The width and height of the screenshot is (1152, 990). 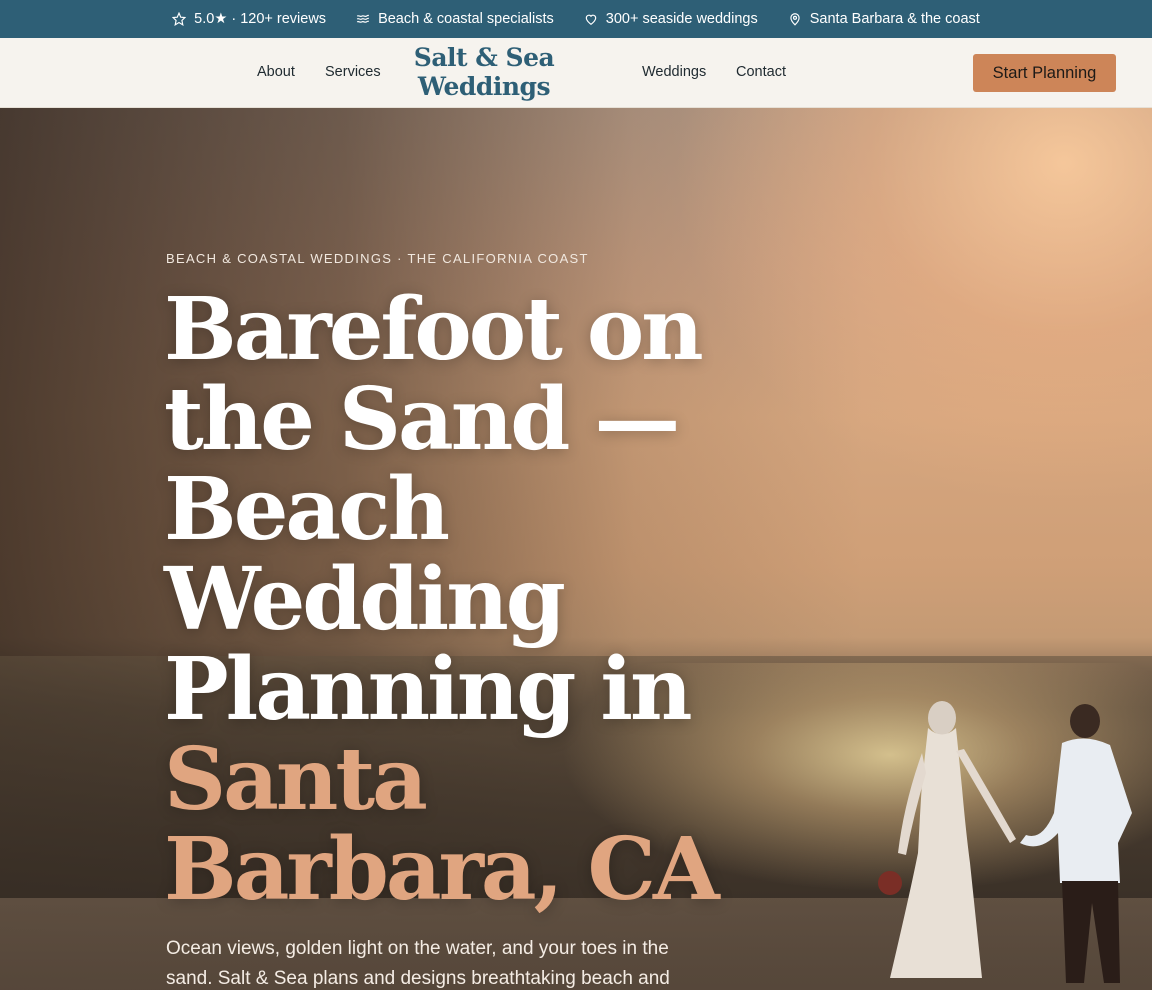 I want to click on logo-line-1: Salt & Sea, so click(x=484, y=57).